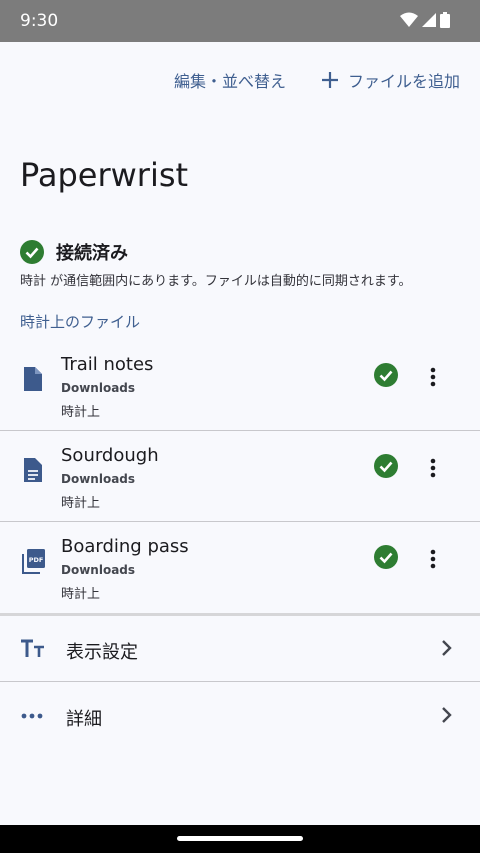 The width and height of the screenshot is (480, 853). I want to click on add-file-button: ファイルを追加, so click(390, 80).